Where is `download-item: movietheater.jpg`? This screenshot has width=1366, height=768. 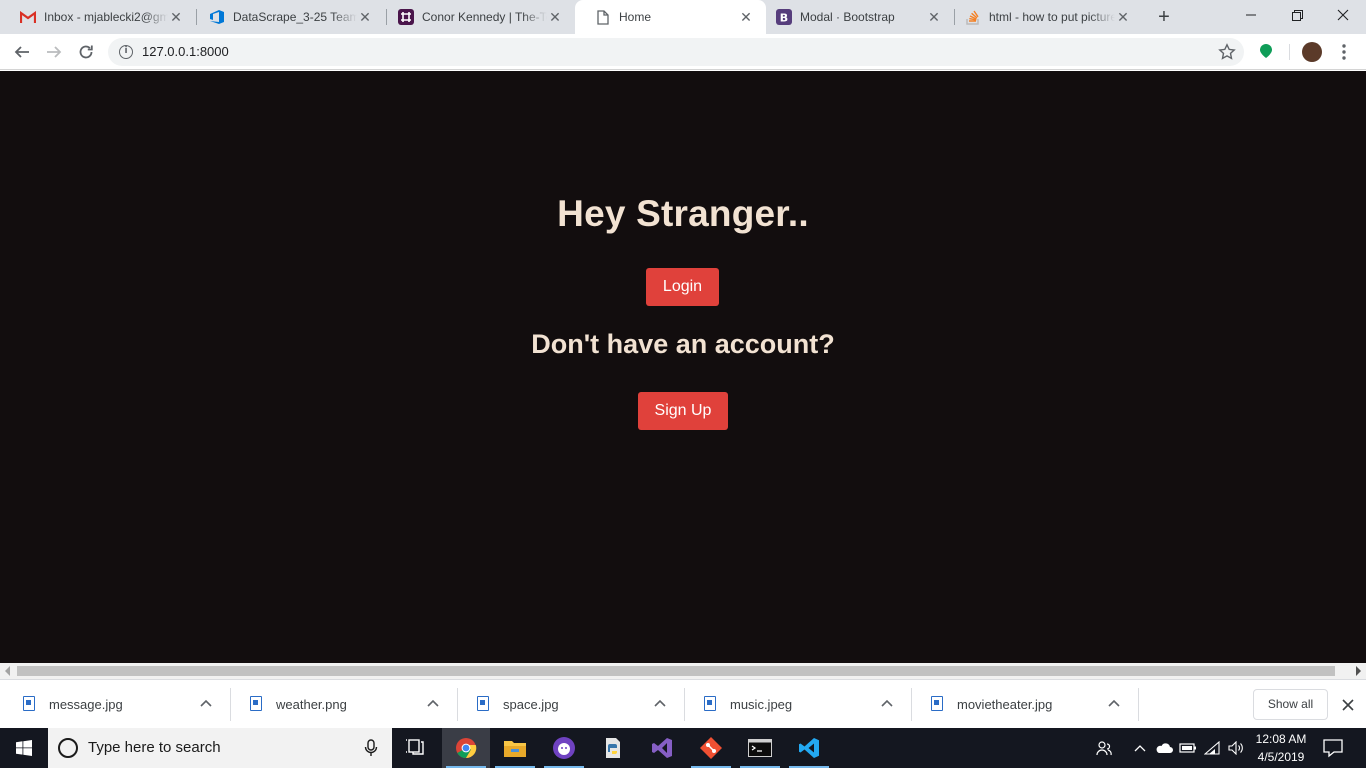
download-item: movietheater.jpg is located at coordinates (1021, 704).